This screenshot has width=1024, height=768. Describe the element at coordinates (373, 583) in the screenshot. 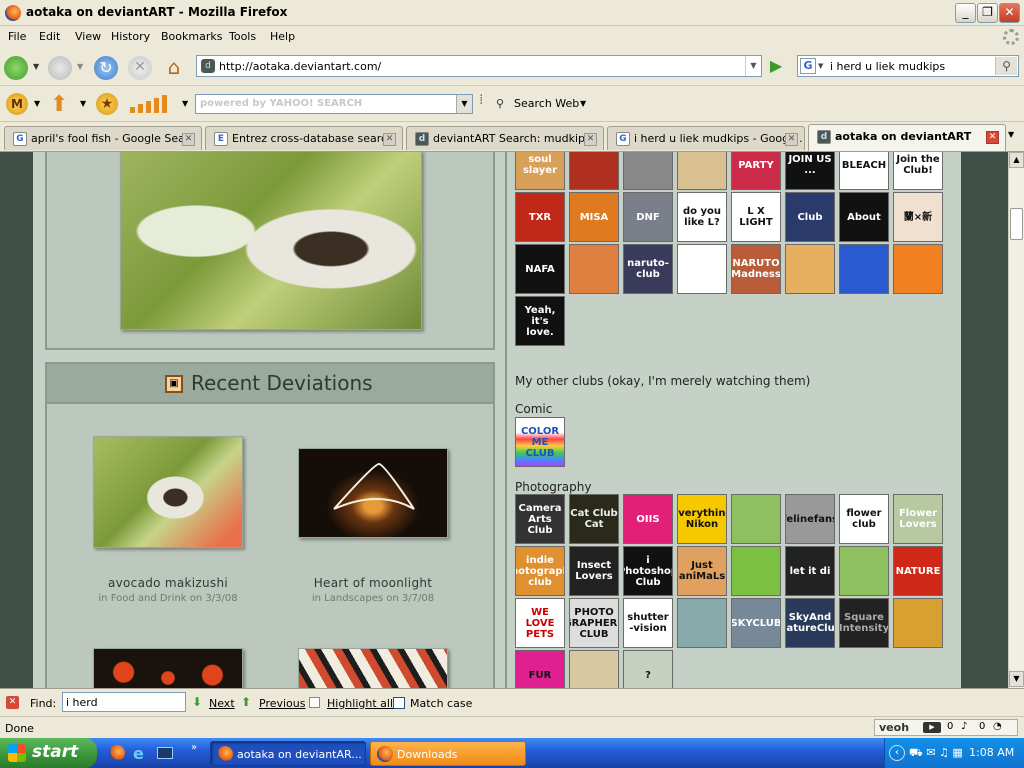

I see `deviation-title: Heart of moonlight` at that location.